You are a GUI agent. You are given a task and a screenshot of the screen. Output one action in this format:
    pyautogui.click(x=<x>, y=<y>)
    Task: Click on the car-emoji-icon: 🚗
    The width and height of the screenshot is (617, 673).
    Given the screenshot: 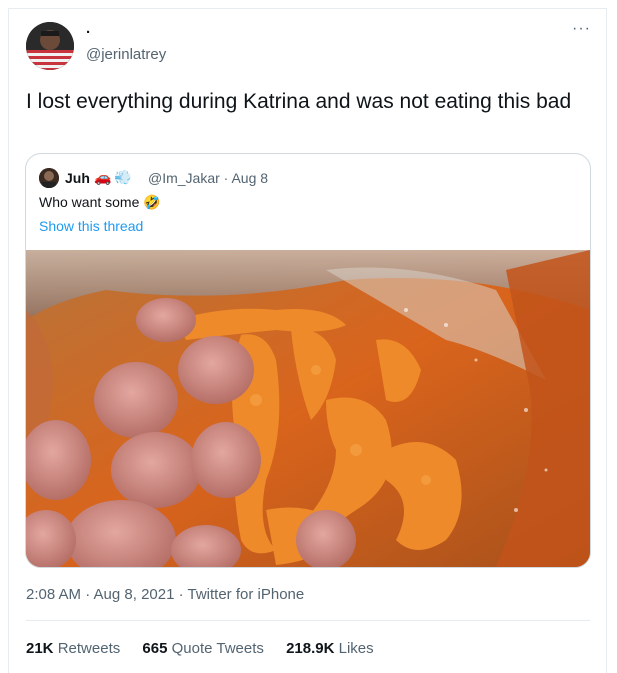 What is the action you would take?
    pyautogui.click(x=103, y=177)
    